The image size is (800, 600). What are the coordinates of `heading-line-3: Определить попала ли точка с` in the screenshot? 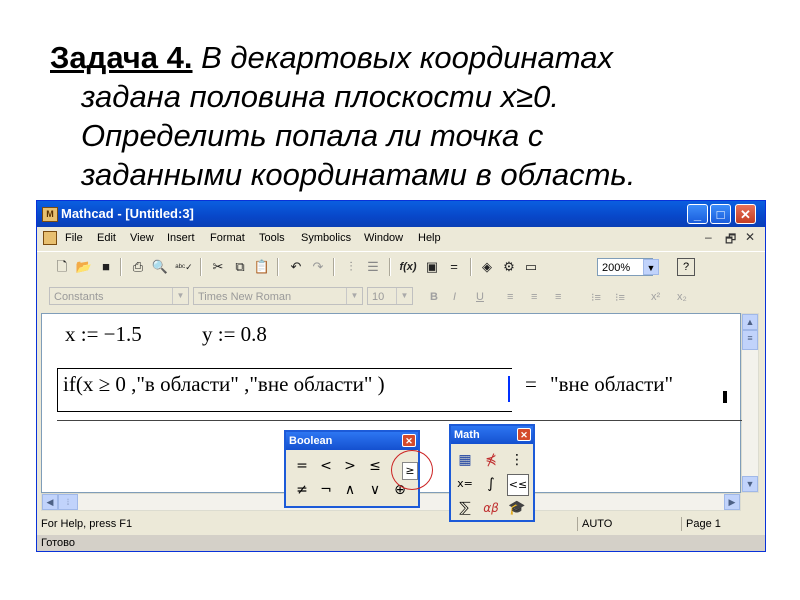 It's located at (312, 135).